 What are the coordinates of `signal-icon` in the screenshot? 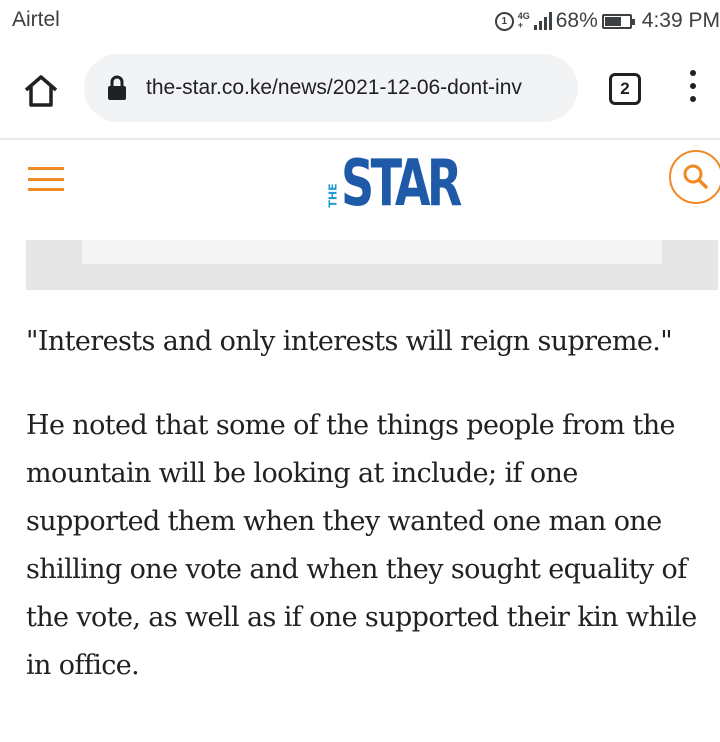 It's located at (542, 21).